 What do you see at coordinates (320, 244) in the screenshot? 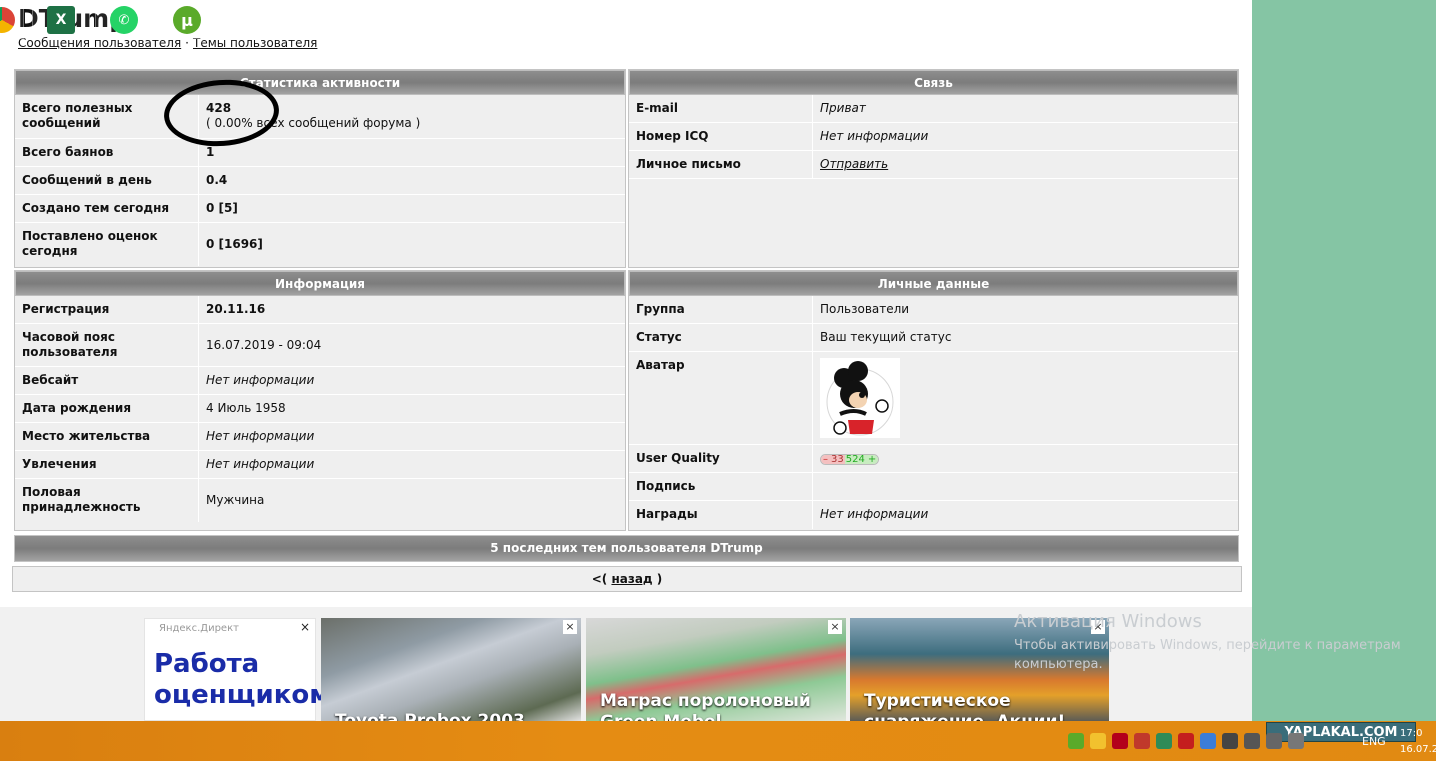
I see `activity-row-ratings-today: Поставлено оценок сегодня 0 [1696]` at bounding box center [320, 244].